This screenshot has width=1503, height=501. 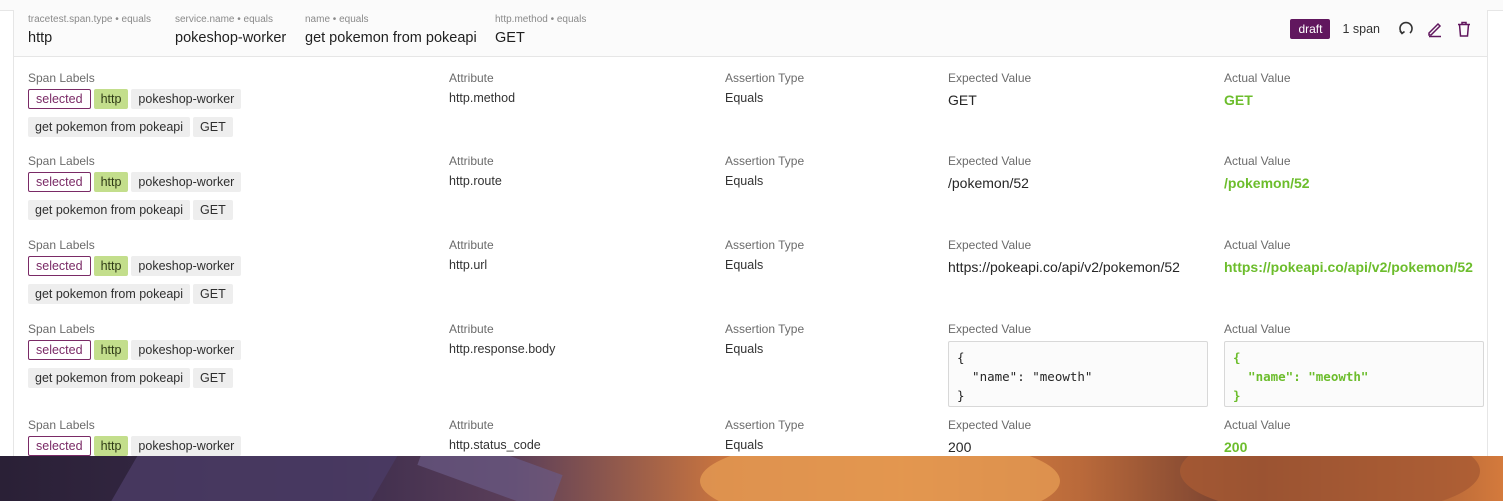 What do you see at coordinates (1267, 183) in the screenshot?
I see `actual-value: /pokemon/52` at bounding box center [1267, 183].